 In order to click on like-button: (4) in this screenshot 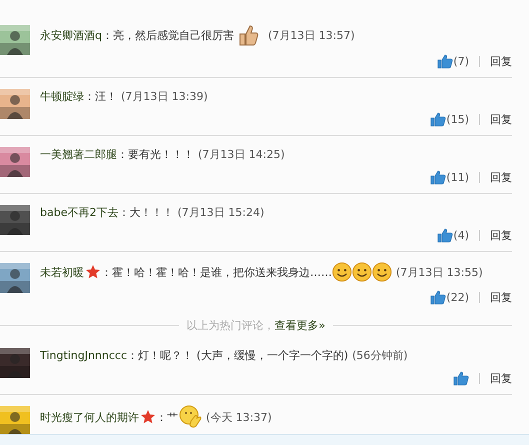, I will do `click(453, 235)`.